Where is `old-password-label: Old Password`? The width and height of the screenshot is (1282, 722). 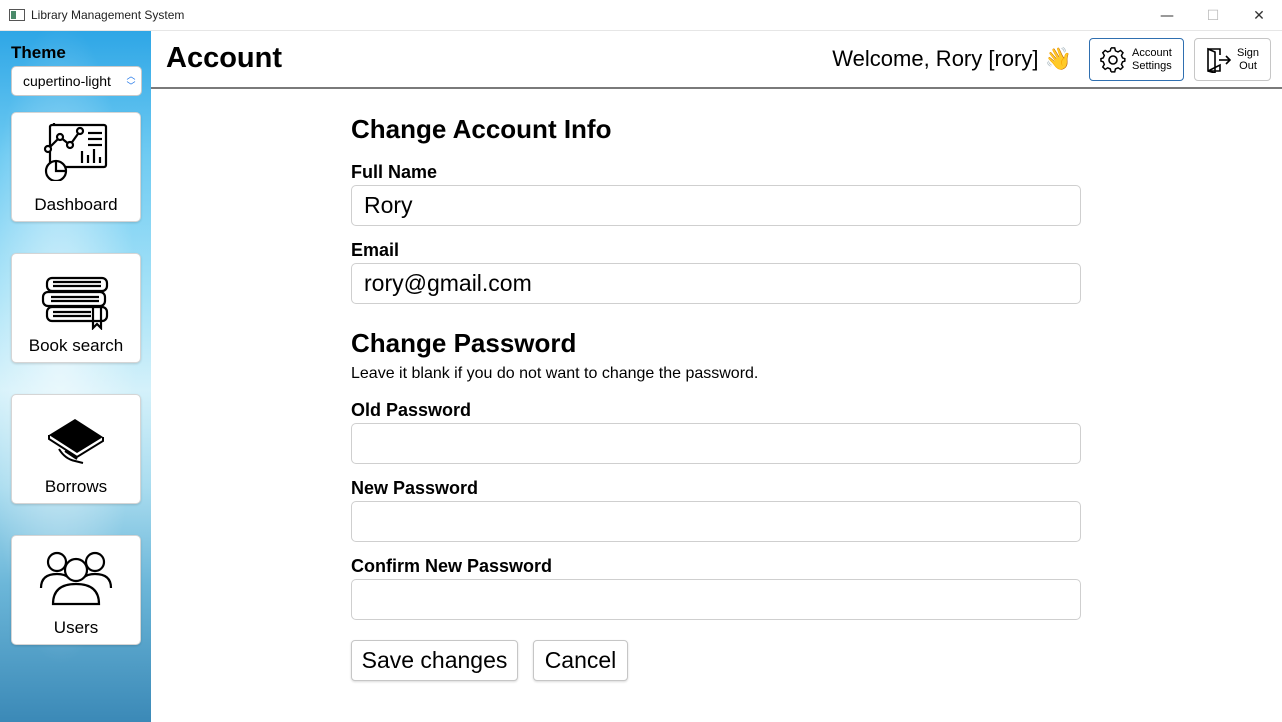
old-password-label: Old Password is located at coordinates (411, 410).